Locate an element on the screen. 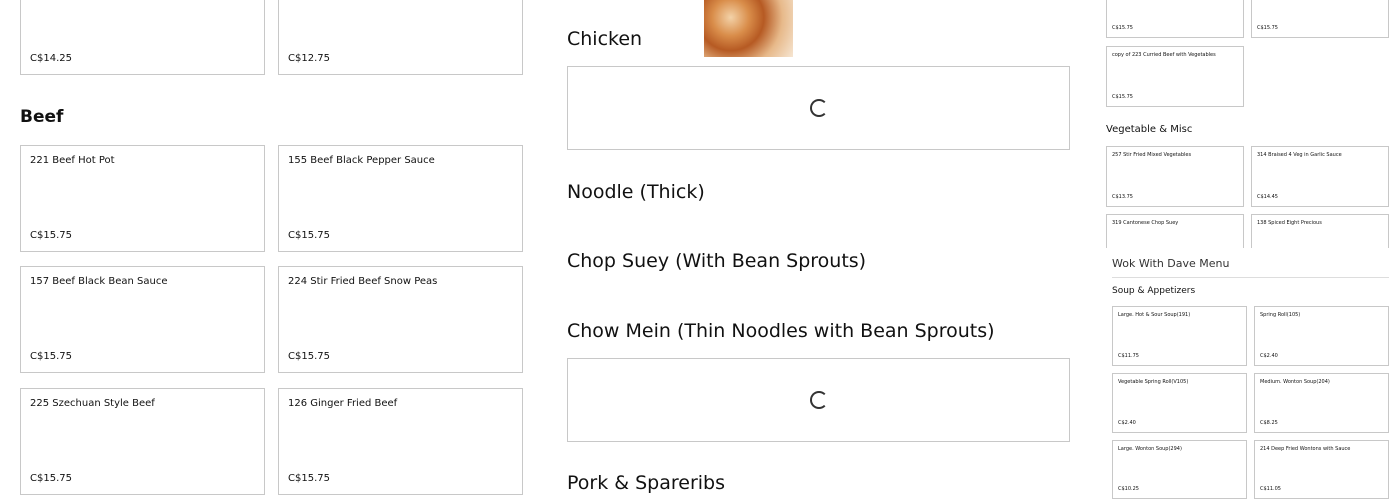 The width and height of the screenshot is (1400, 500). menu-item-card: 257 Stir Fried Mixed Vegetables C$13.75 is located at coordinates (1175, 176).